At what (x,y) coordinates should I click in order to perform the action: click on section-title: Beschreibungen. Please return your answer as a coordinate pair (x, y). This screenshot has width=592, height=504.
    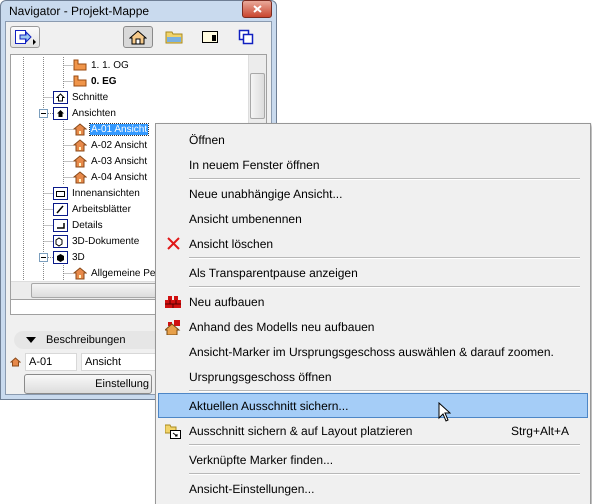
    Looking at the image, I should click on (86, 340).